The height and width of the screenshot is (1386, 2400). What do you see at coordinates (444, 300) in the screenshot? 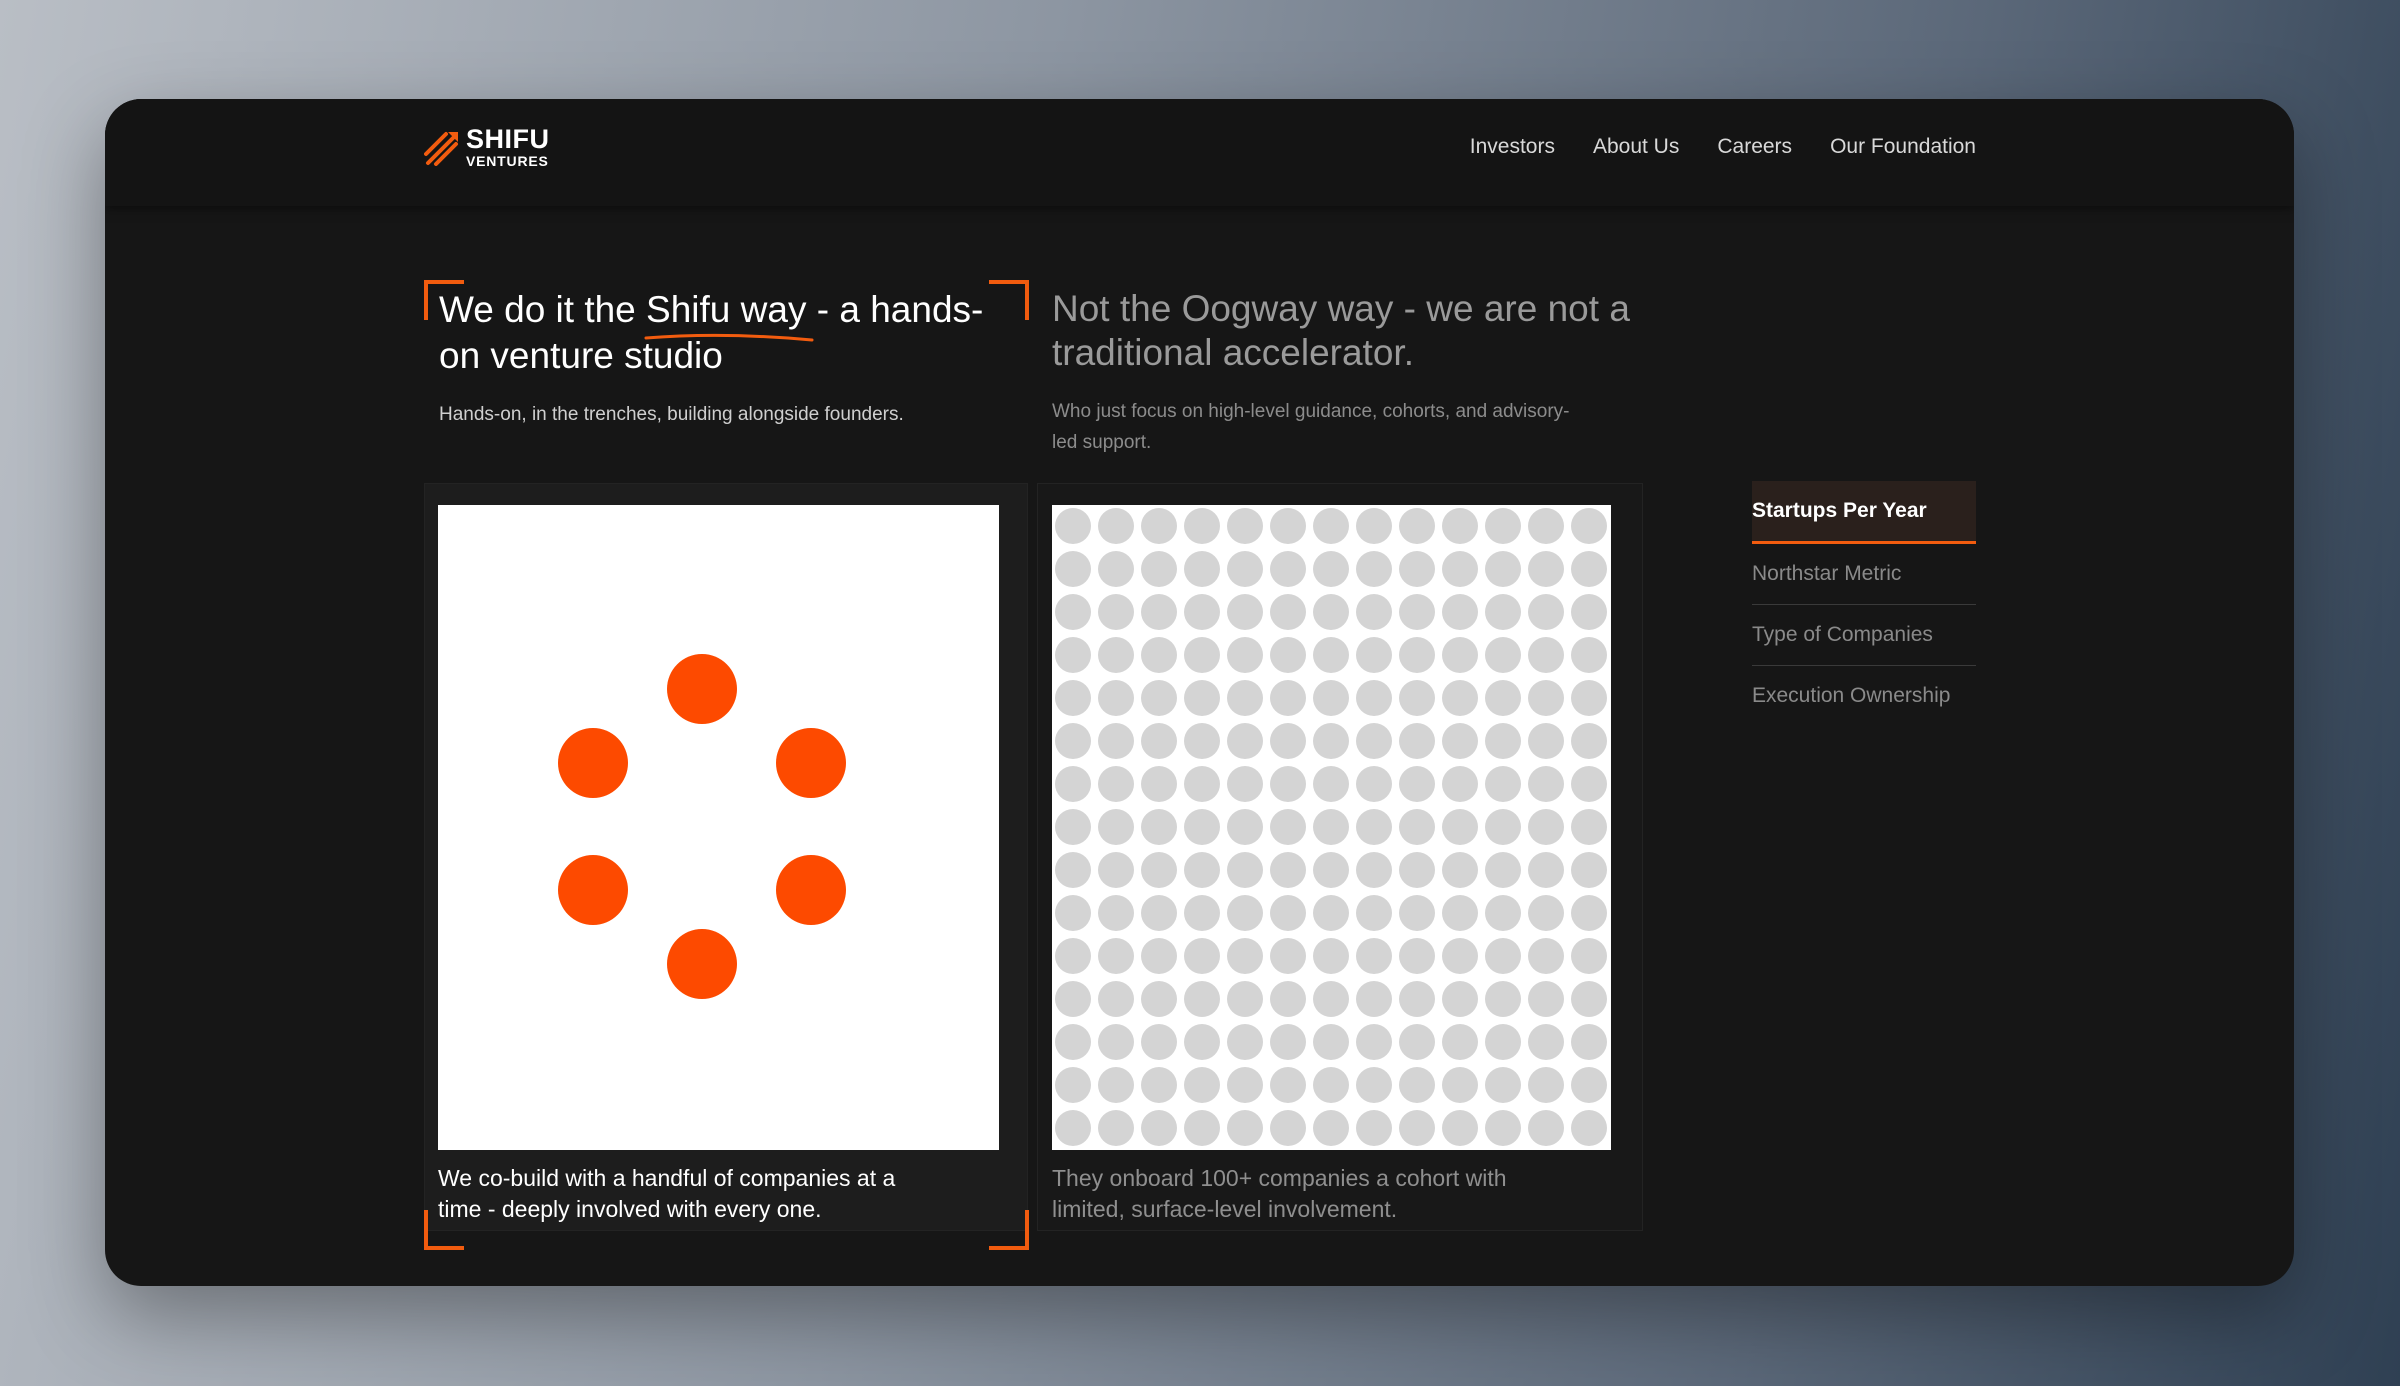
I see `bracket-top-left` at bounding box center [444, 300].